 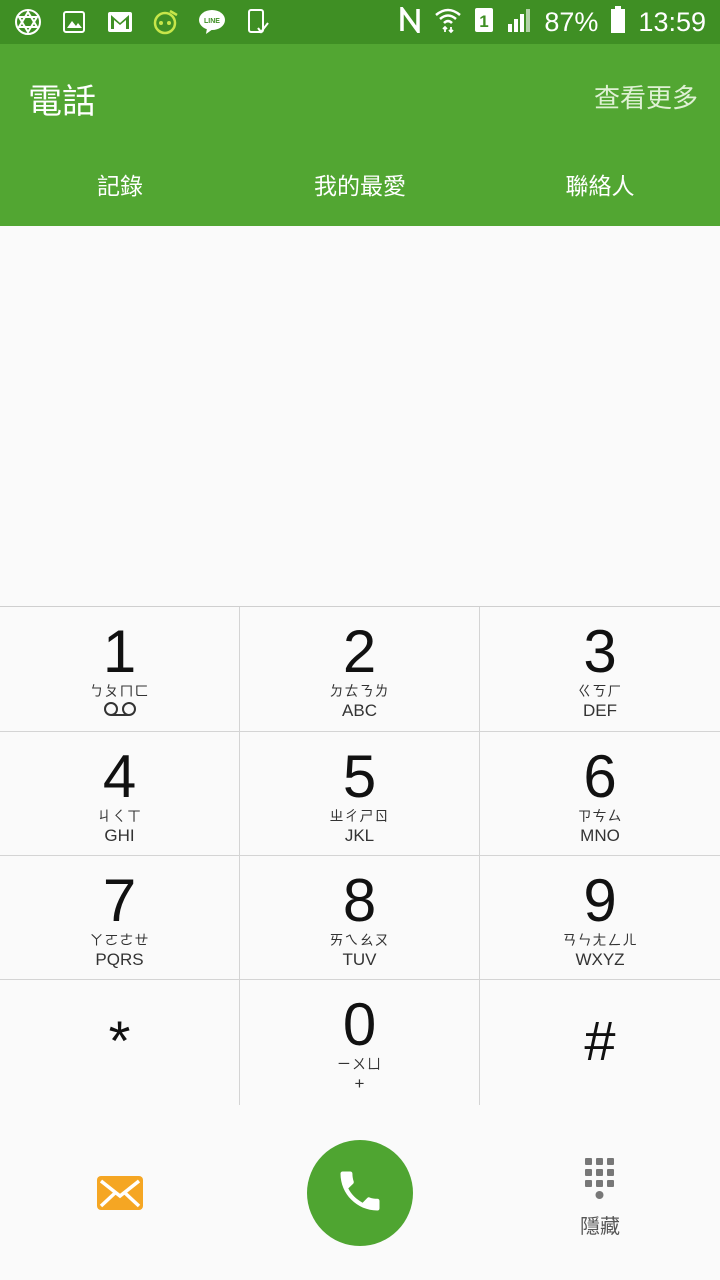 I want to click on key-hash: #, so click(x=600, y=1042).